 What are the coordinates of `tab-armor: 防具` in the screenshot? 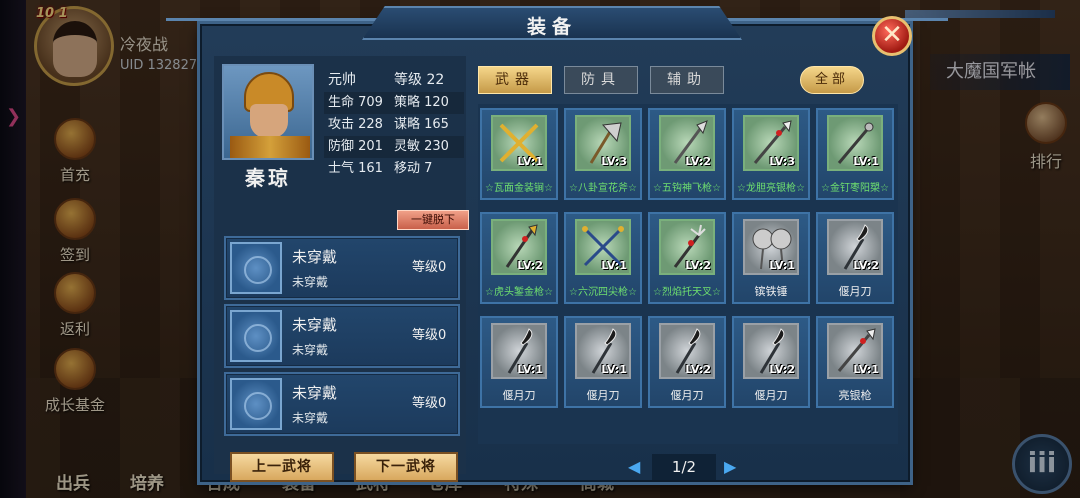 It's located at (601, 80).